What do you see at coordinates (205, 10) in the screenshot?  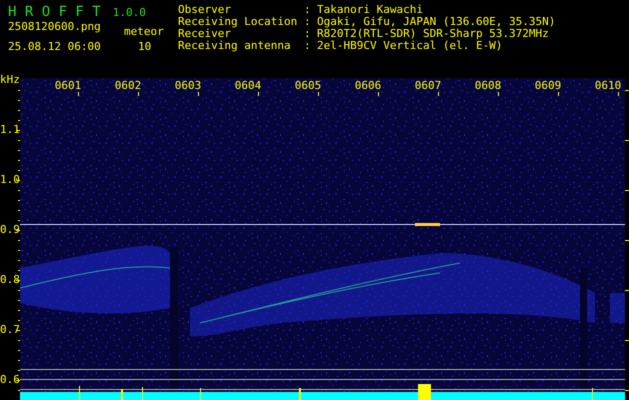 I see `field-label: Observer` at bounding box center [205, 10].